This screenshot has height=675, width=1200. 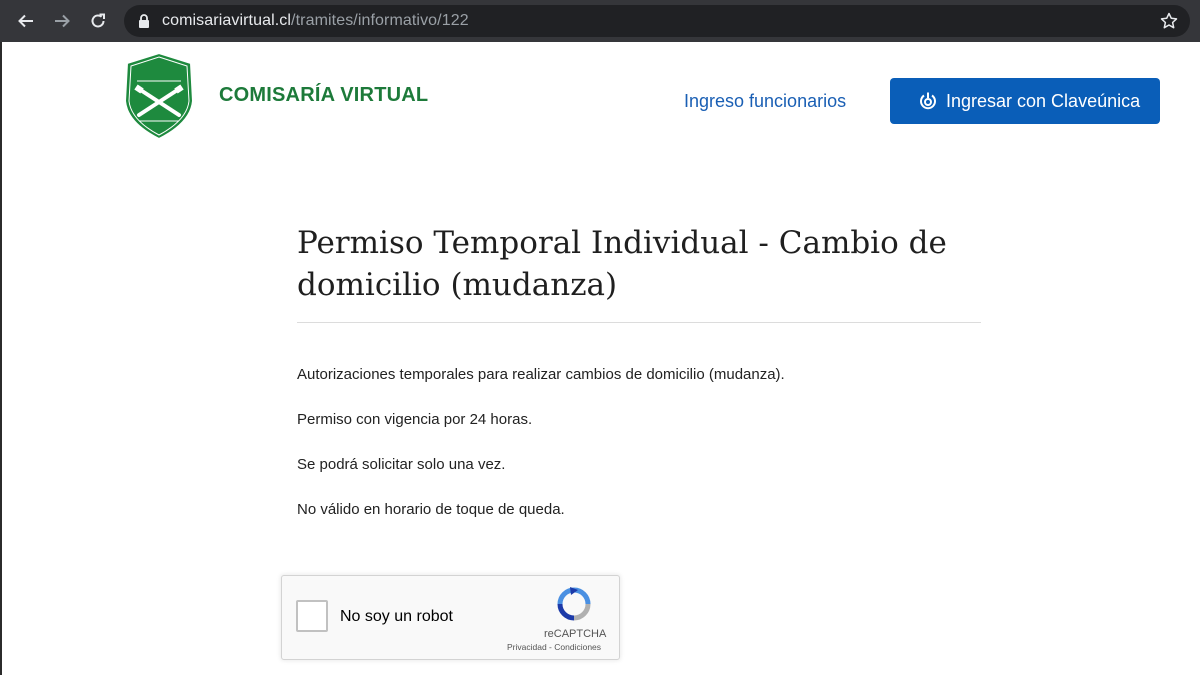 I want to click on validity-paragraph: Permiso con vigencia por 24 horas., so click(x=415, y=419).